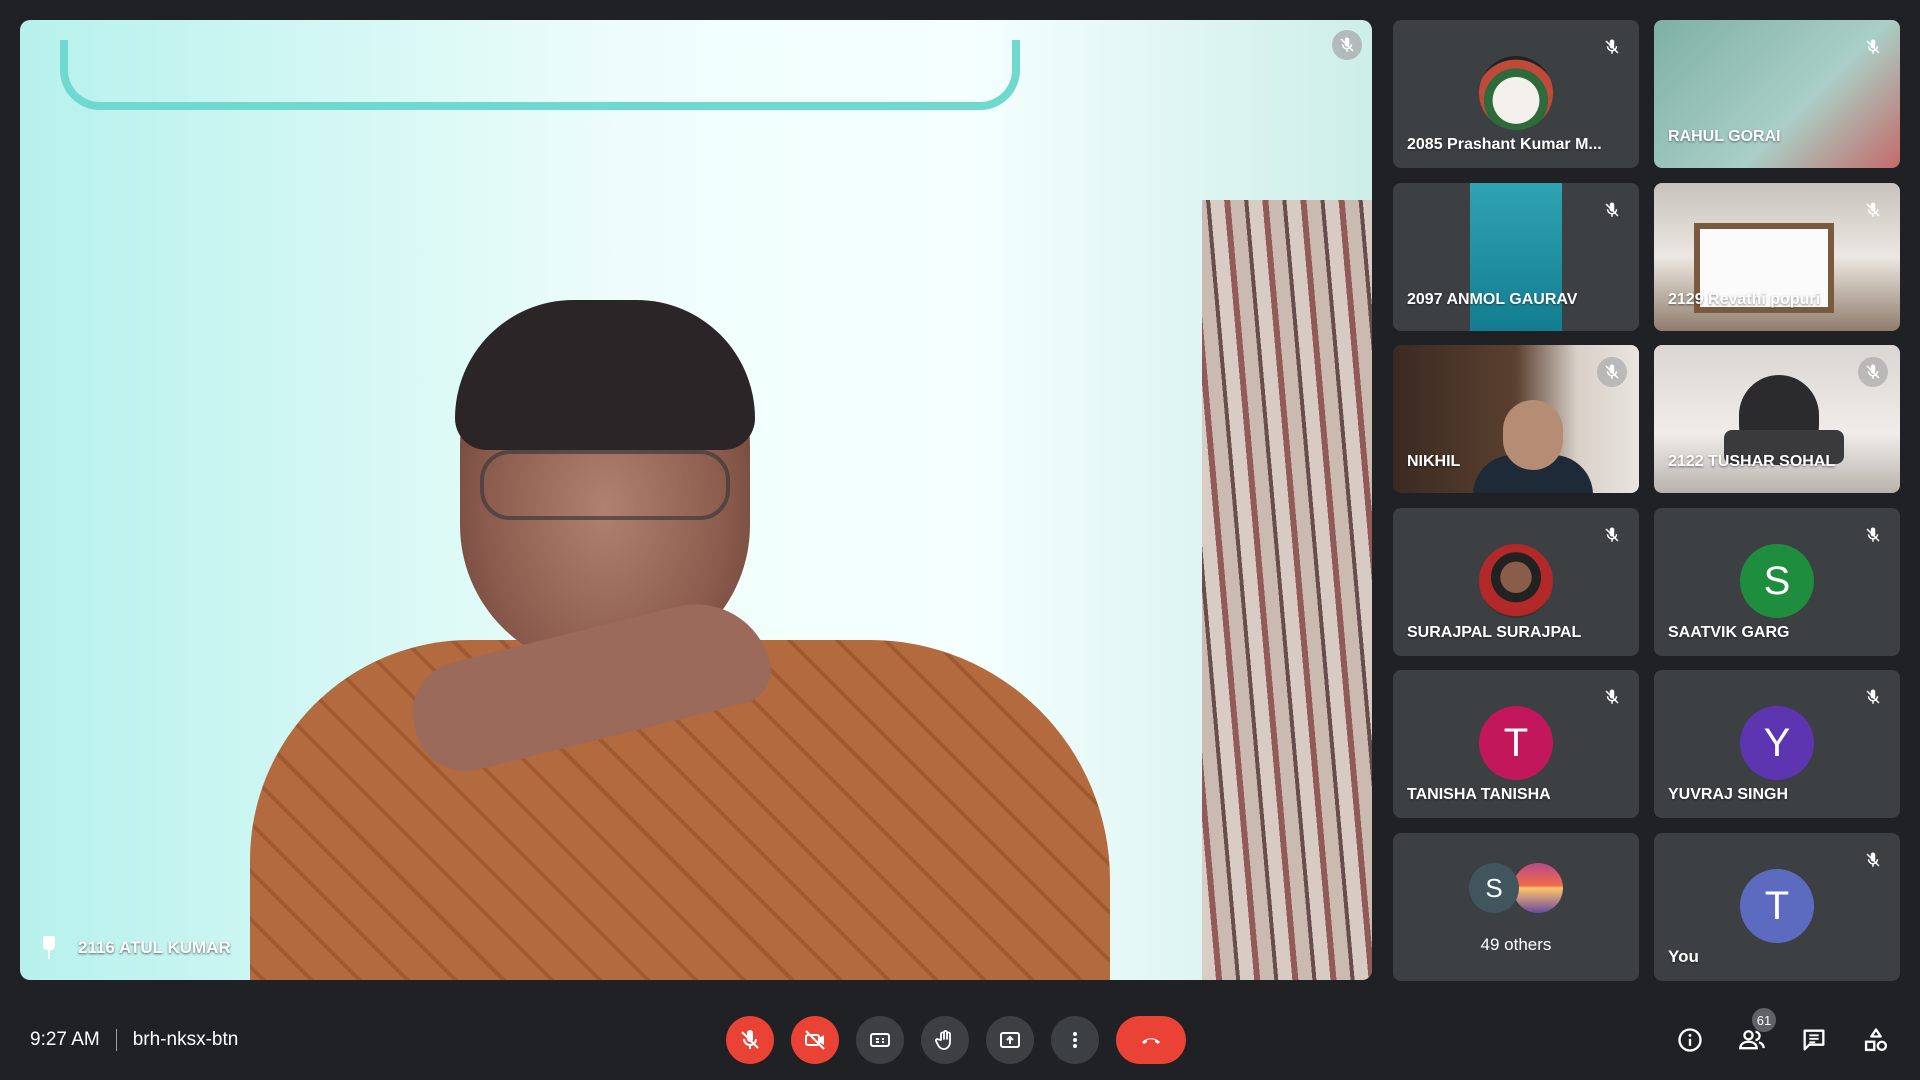 The width and height of the screenshot is (1920, 1080). Describe the element at coordinates (1744, 299) in the screenshot. I see `participant-name: 2129 Revathi popuri` at that location.